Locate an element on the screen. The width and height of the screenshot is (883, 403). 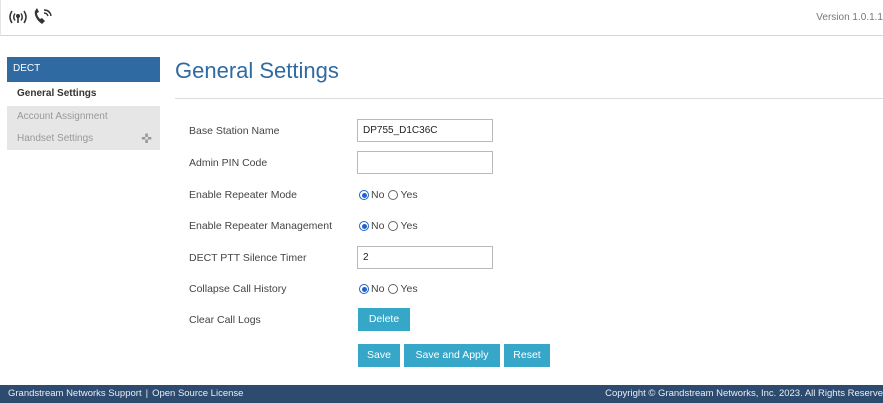
version-label: Version 1.0.1.1 is located at coordinates (849, 17).